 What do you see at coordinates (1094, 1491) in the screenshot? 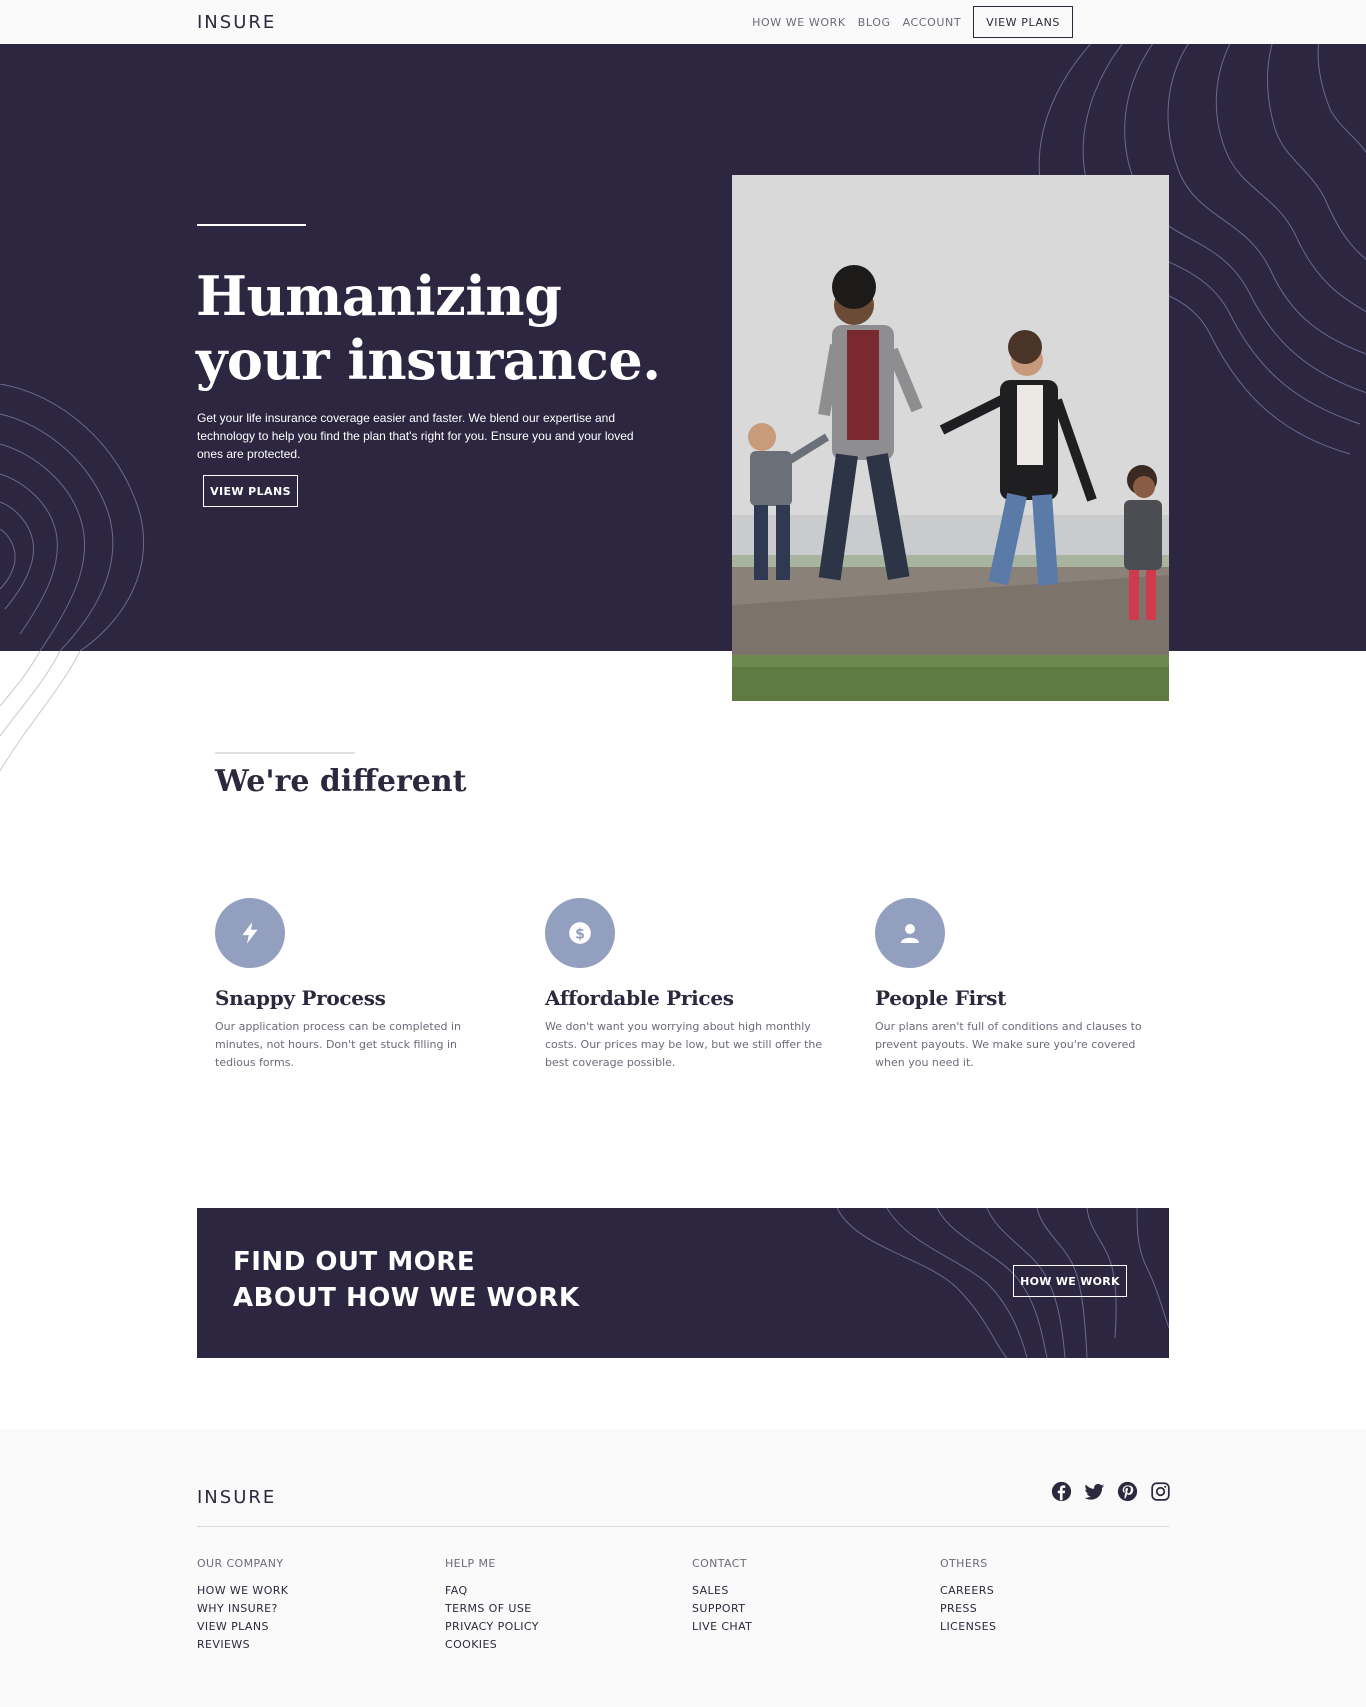
I see `twitter-icon` at bounding box center [1094, 1491].